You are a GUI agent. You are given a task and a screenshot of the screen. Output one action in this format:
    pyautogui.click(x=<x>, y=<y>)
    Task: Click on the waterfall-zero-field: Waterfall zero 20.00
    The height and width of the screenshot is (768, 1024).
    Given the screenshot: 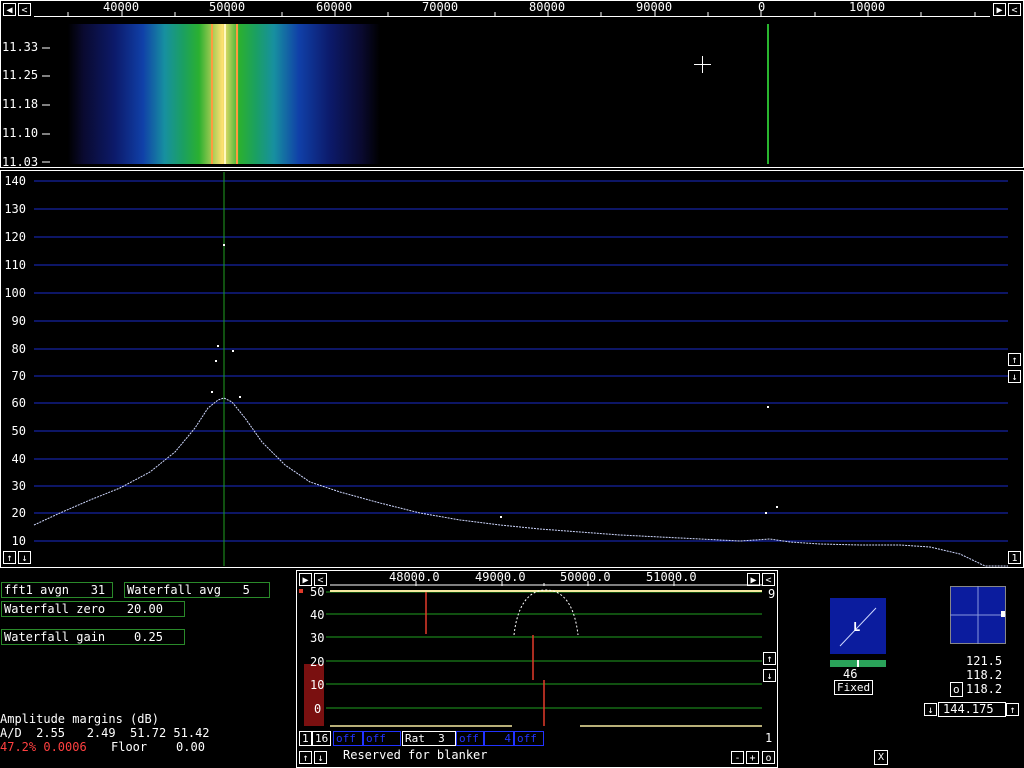 What is the action you would take?
    pyautogui.click(x=93, y=609)
    